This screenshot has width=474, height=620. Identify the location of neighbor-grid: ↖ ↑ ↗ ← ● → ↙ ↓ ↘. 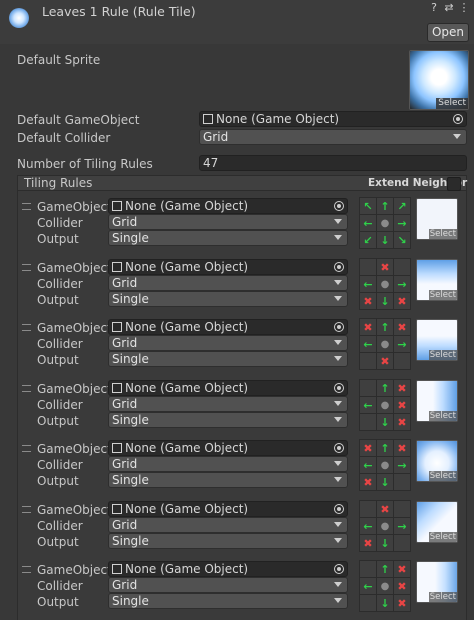
(385, 223).